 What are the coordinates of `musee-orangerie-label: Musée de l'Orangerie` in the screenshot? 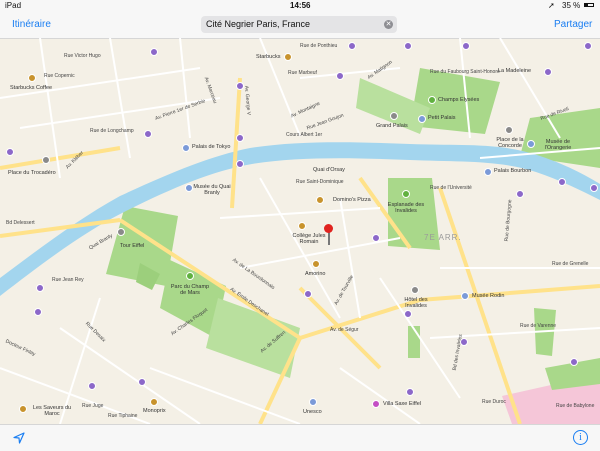 It's located at (558, 145).